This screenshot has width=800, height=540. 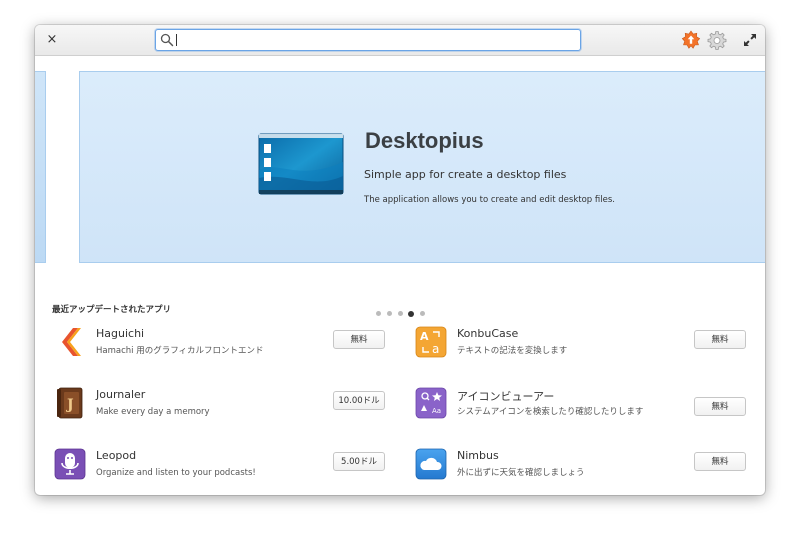 What do you see at coordinates (431, 342) in the screenshot?
I see `konbucase-icon: A a` at bounding box center [431, 342].